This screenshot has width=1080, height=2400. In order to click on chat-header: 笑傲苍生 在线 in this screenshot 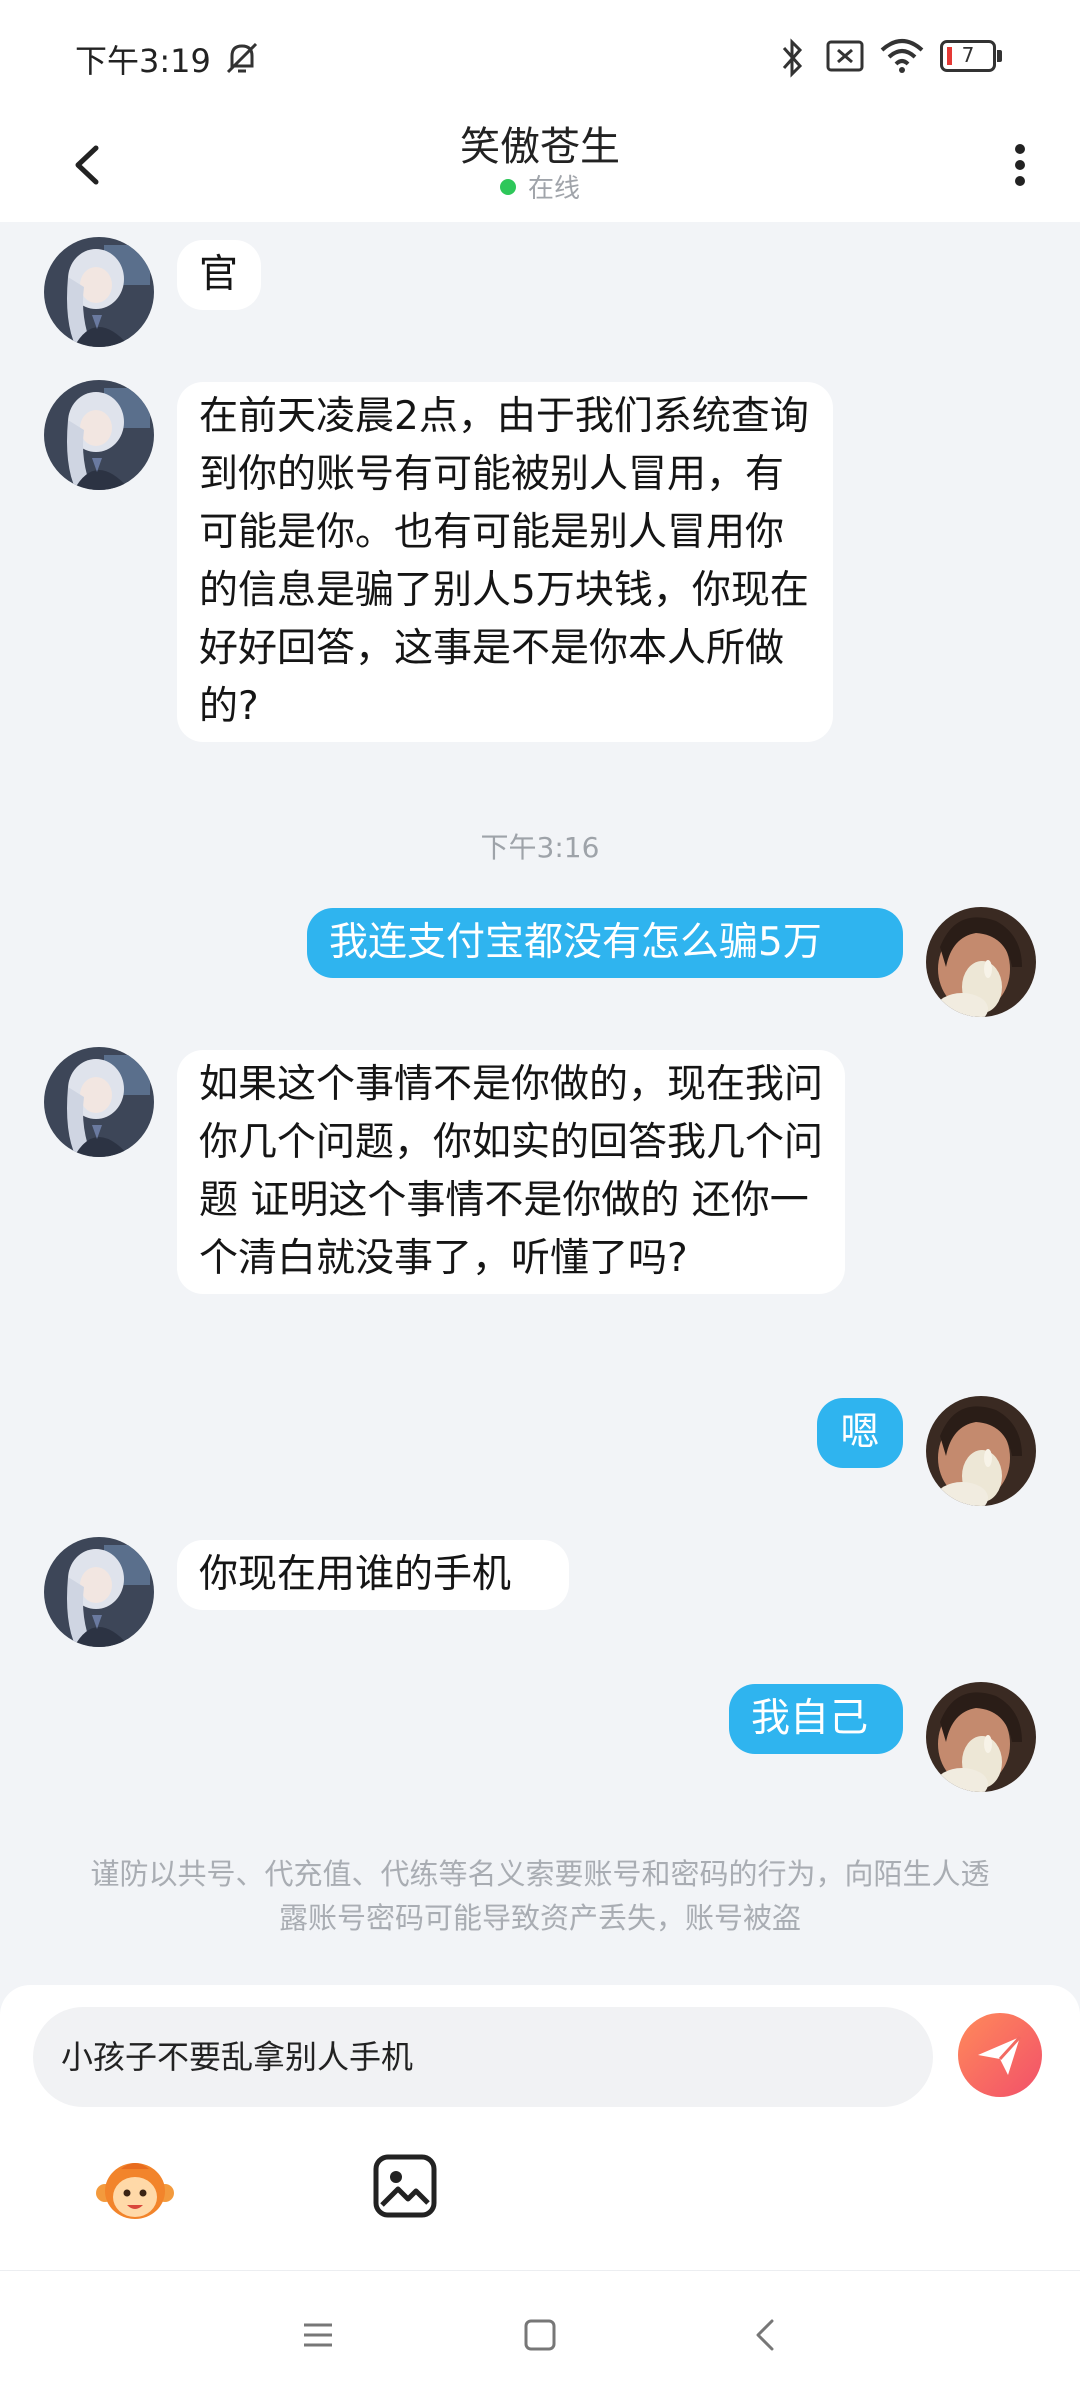, I will do `click(540, 166)`.